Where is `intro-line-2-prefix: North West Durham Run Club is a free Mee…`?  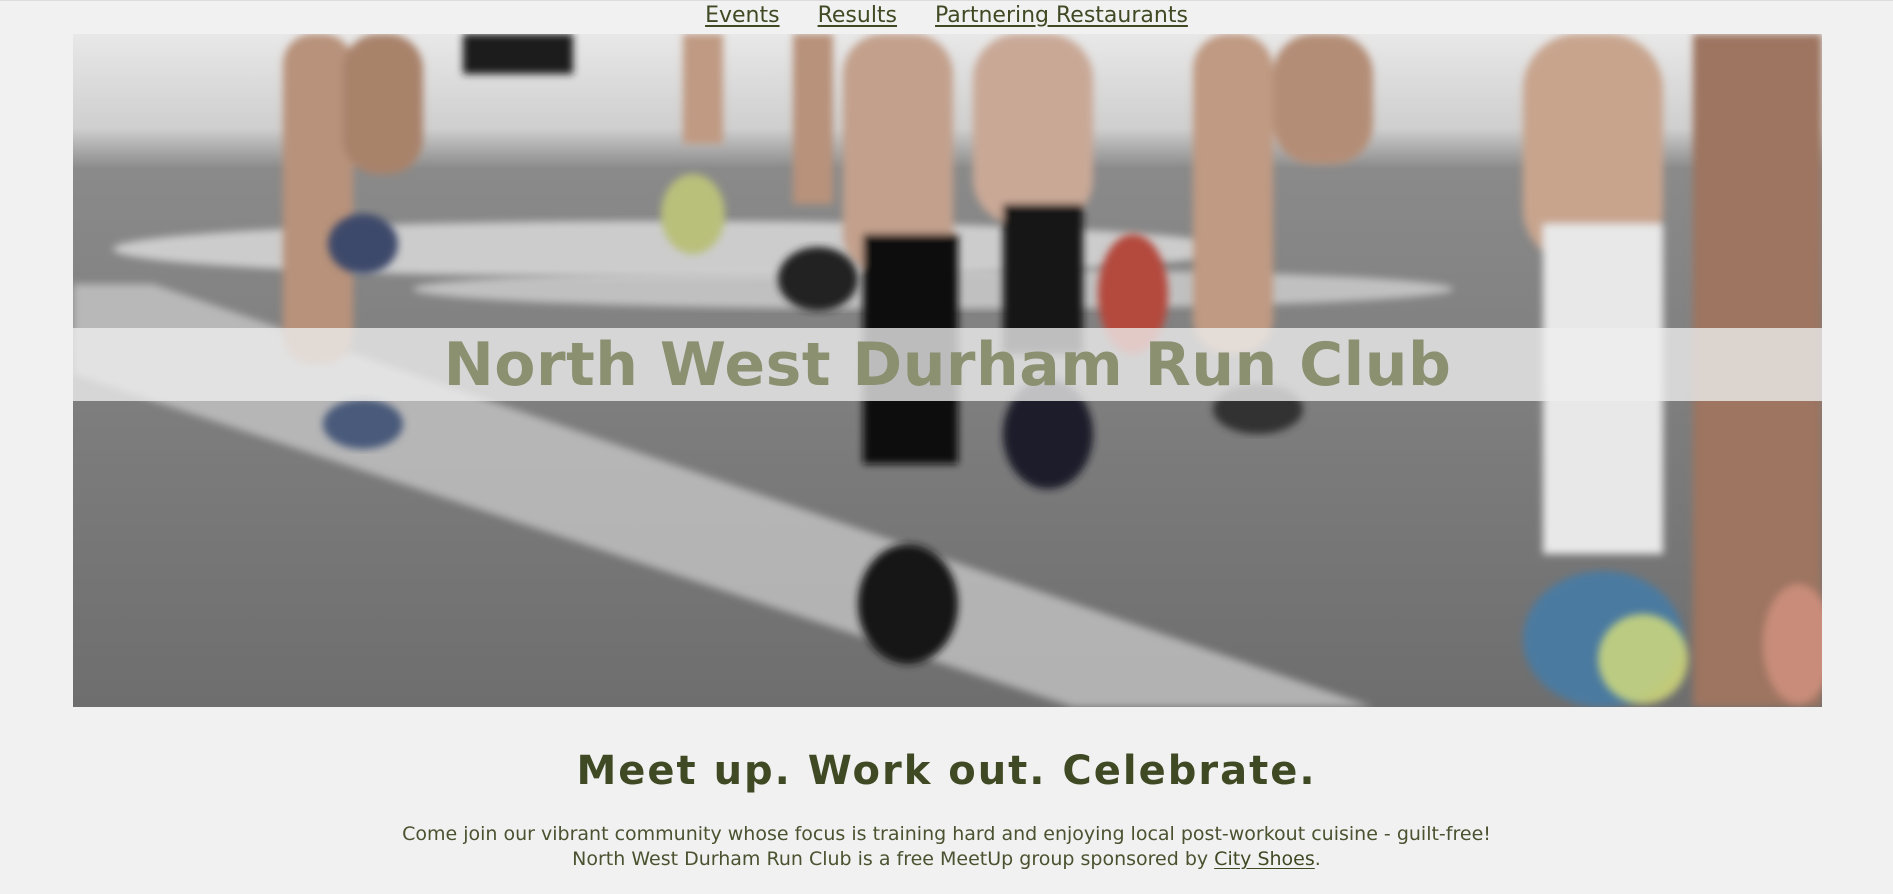 intro-line-2-prefix: North West Durham Run Club is a free Mee… is located at coordinates (893, 859).